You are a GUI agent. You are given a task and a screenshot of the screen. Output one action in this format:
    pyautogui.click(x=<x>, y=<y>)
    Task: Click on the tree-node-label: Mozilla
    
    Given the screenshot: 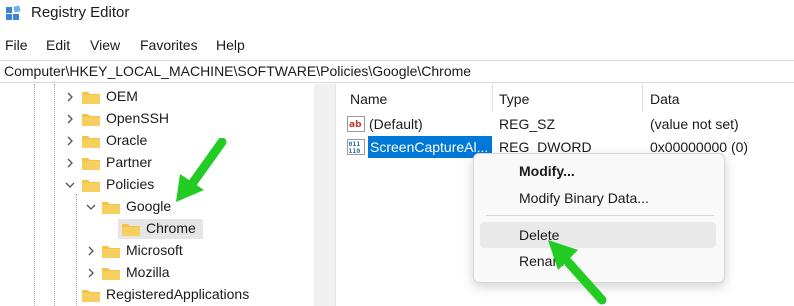 What is the action you would take?
    pyautogui.click(x=148, y=272)
    